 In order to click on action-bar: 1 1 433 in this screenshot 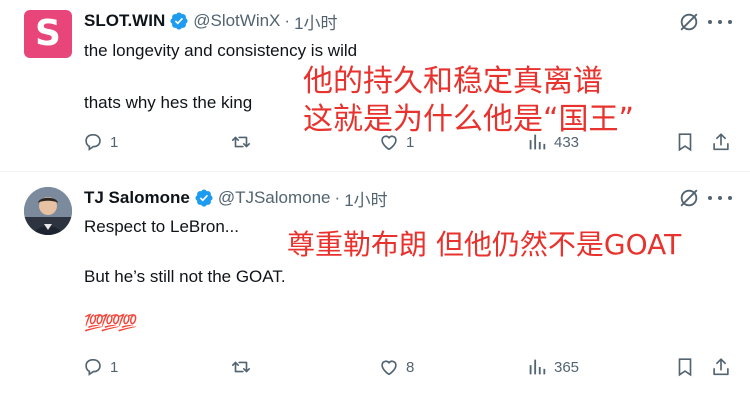, I will do `click(408, 142)`.